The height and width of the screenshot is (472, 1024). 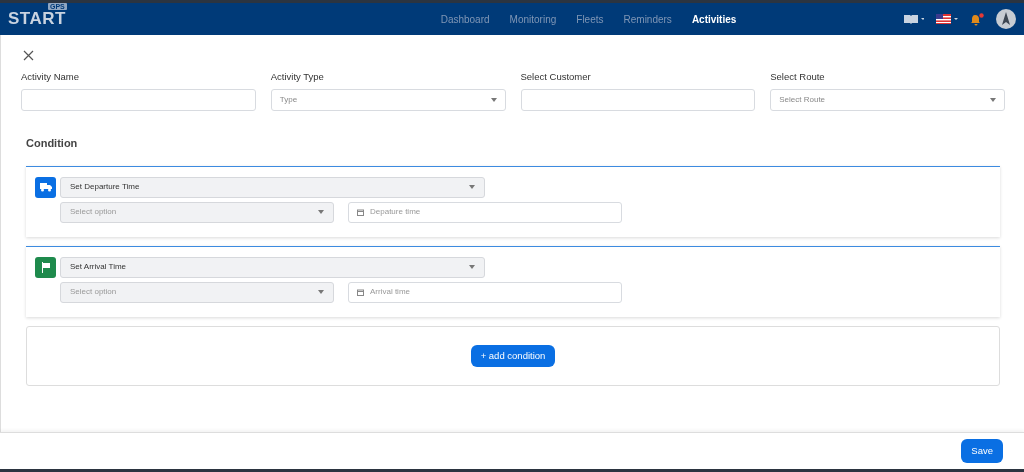 I want to click on field-label: Activity Type, so click(x=297, y=77).